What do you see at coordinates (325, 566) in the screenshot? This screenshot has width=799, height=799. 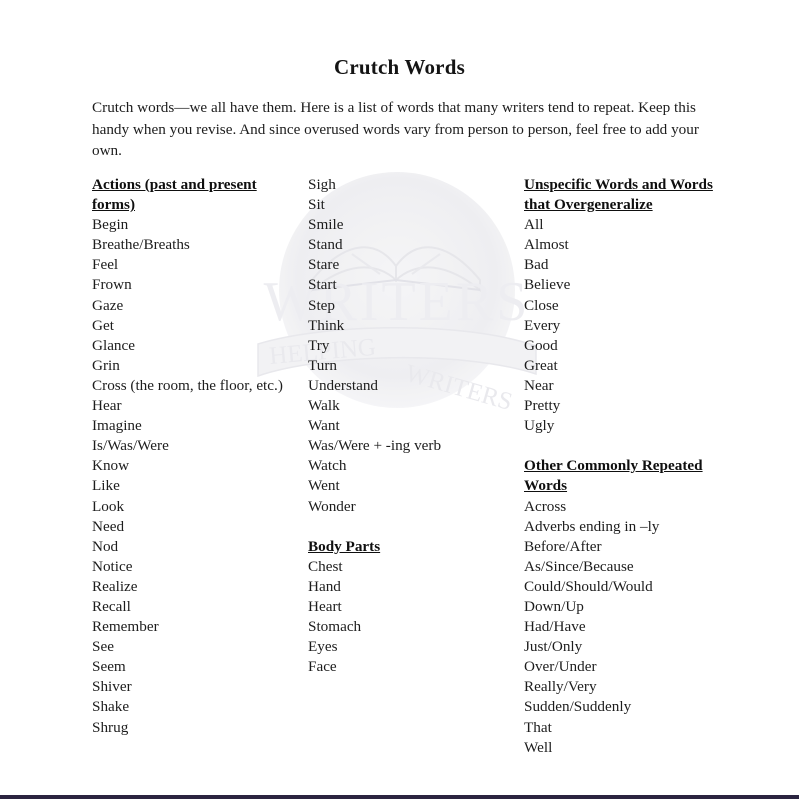 I see `word-list-item: Chest` at bounding box center [325, 566].